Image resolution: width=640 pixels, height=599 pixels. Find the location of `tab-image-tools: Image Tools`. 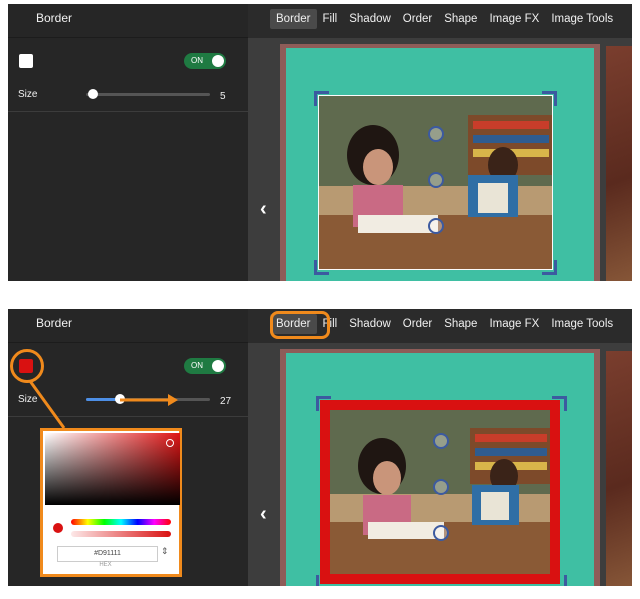

tab-image-tools: Image Tools is located at coordinates (582, 19).